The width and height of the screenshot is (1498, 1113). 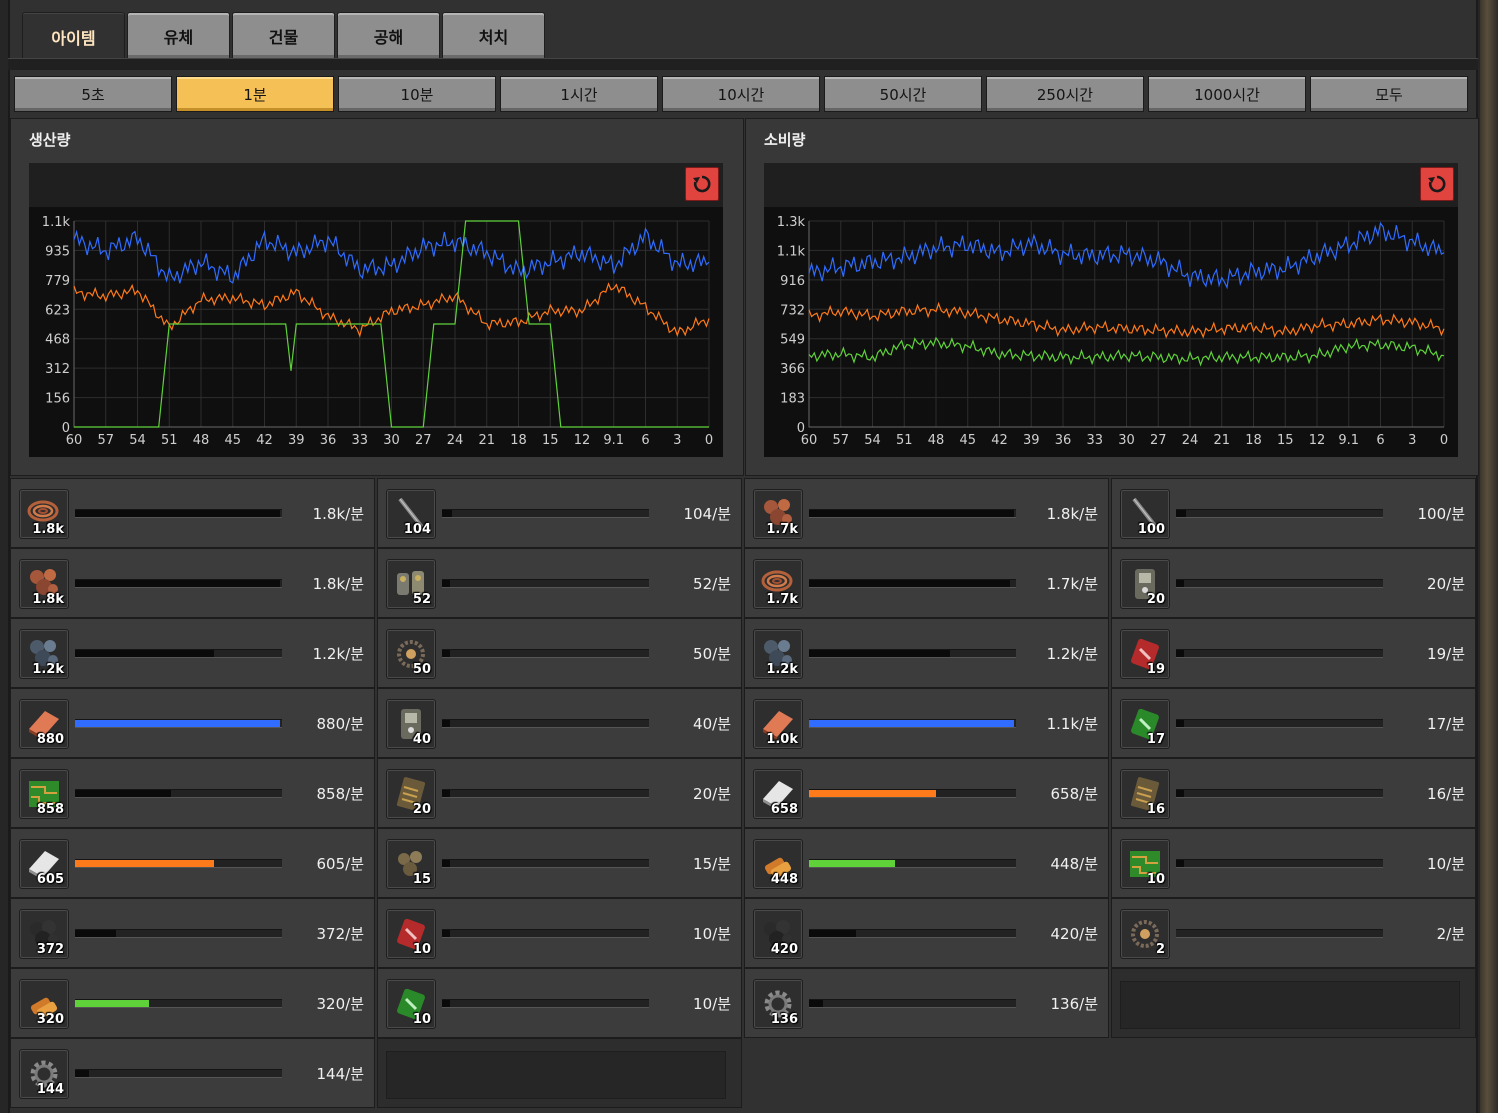 I want to click on item-icon-button: 100, so click(x=1145, y=514).